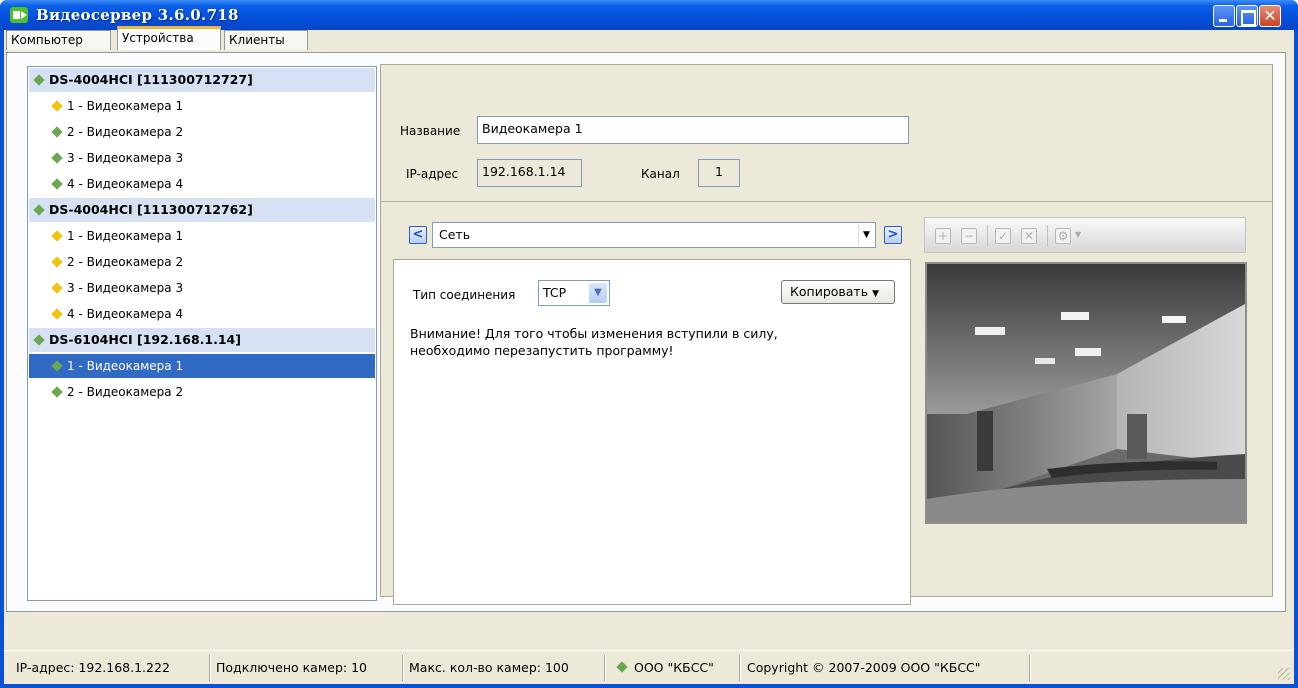  What do you see at coordinates (555, 292) in the screenshot?
I see `connection-type-value: TCP` at bounding box center [555, 292].